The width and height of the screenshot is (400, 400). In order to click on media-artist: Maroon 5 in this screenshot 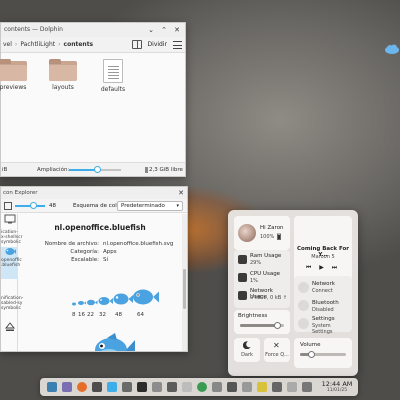, I will do `click(323, 257)`.